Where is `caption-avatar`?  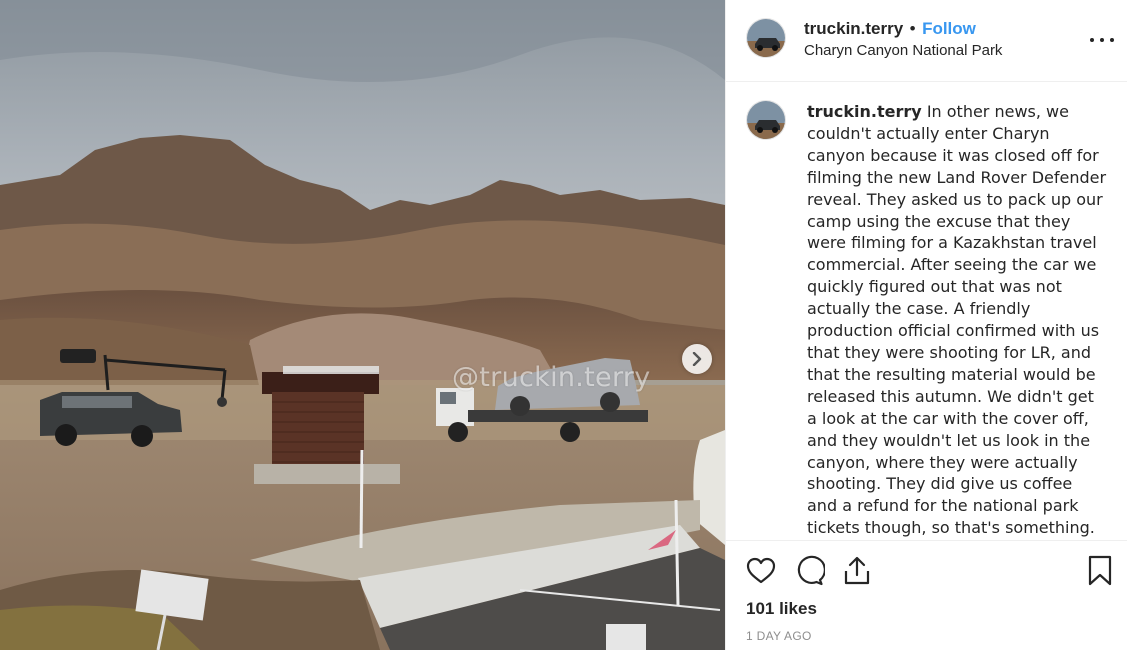
caption-avatar is located at coordinates (766, 120).